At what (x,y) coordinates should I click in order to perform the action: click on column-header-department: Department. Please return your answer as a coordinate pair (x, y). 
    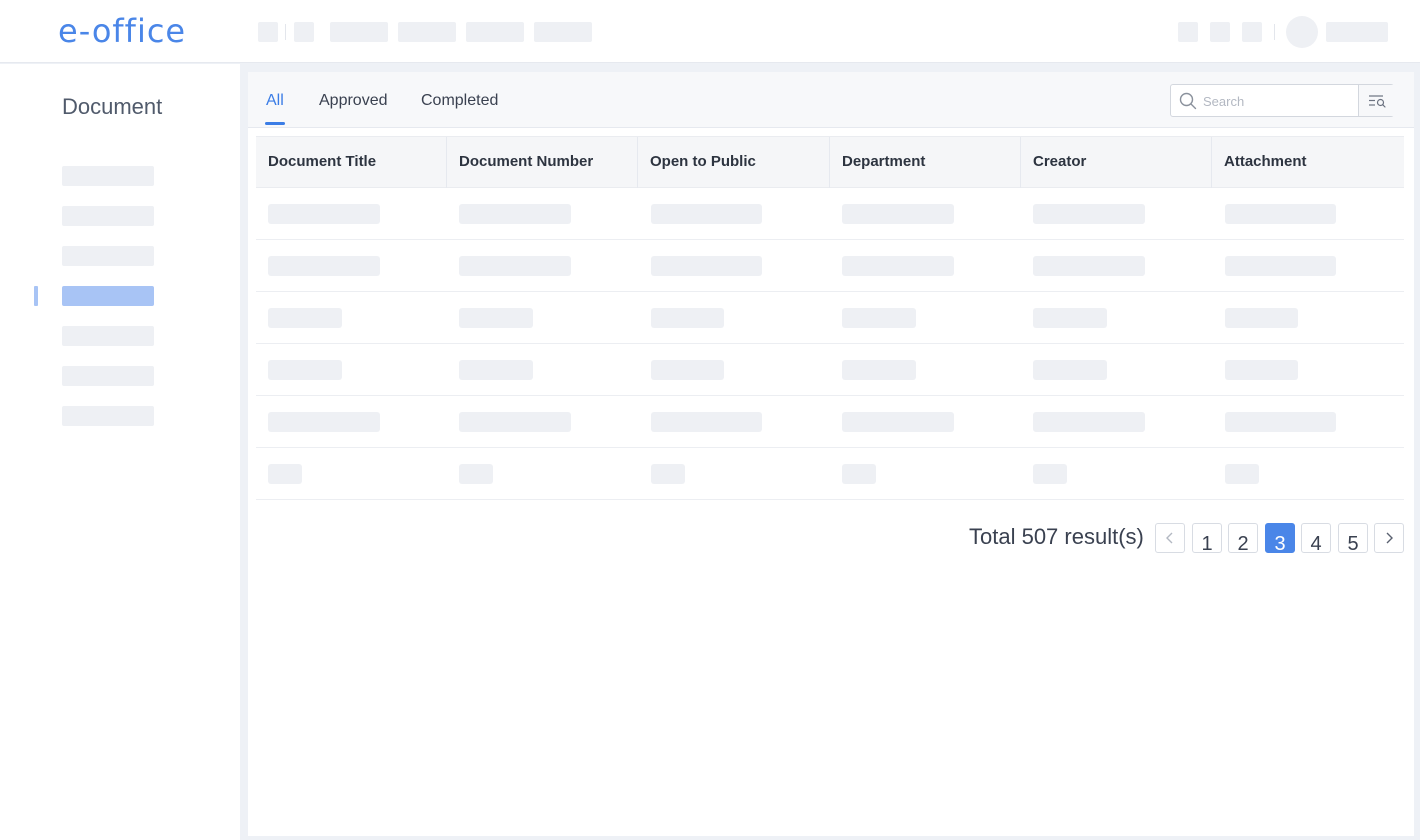
    Looking at the image, I should click on (925, 162).